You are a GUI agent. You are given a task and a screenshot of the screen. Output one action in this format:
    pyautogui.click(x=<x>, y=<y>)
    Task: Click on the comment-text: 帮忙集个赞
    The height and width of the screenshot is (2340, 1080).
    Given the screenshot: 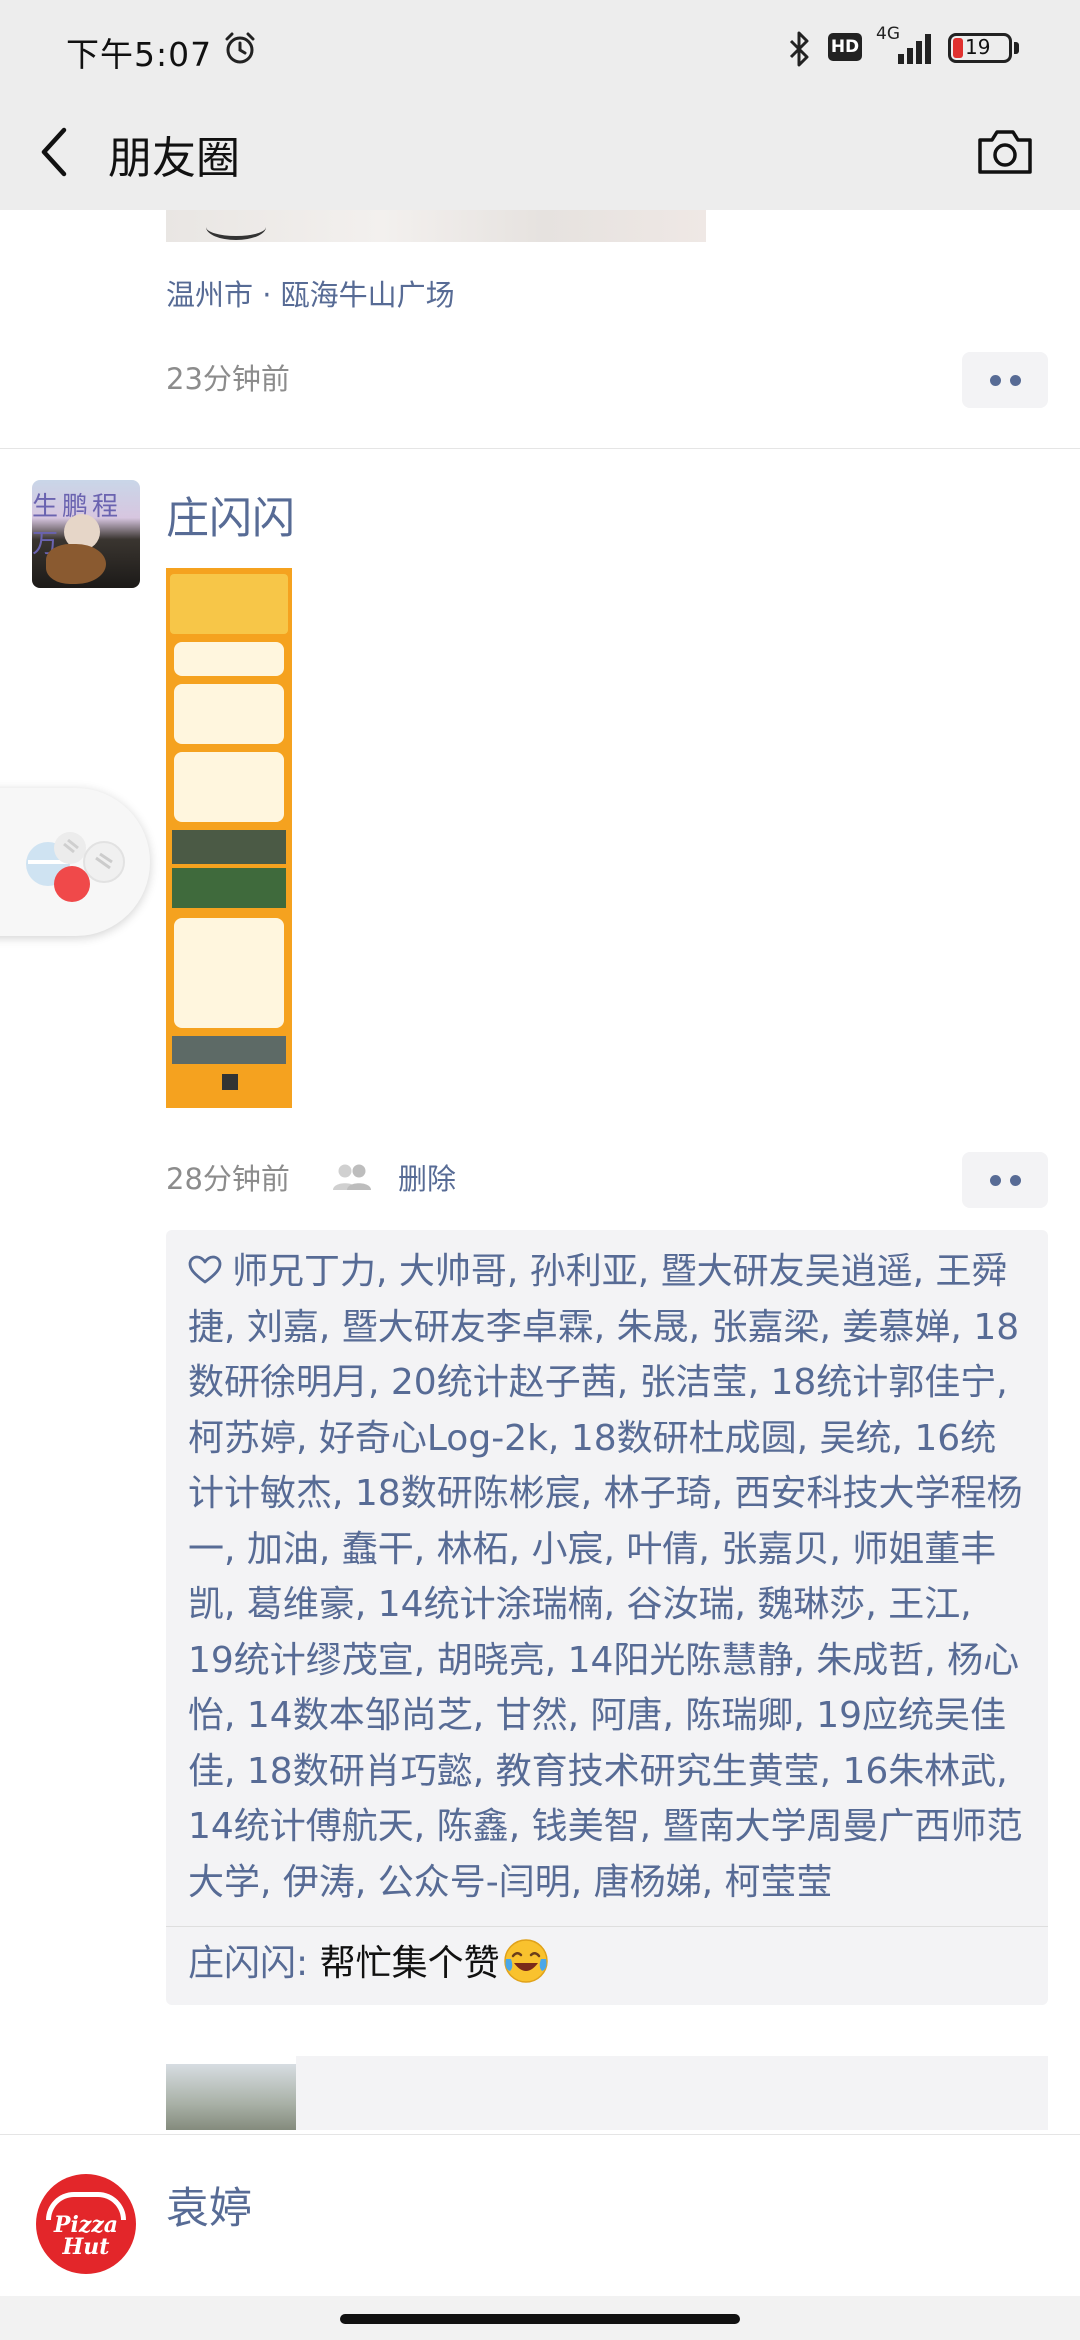 What is the action you would take?
    pyautogui.click(x=409, y=1963)
    